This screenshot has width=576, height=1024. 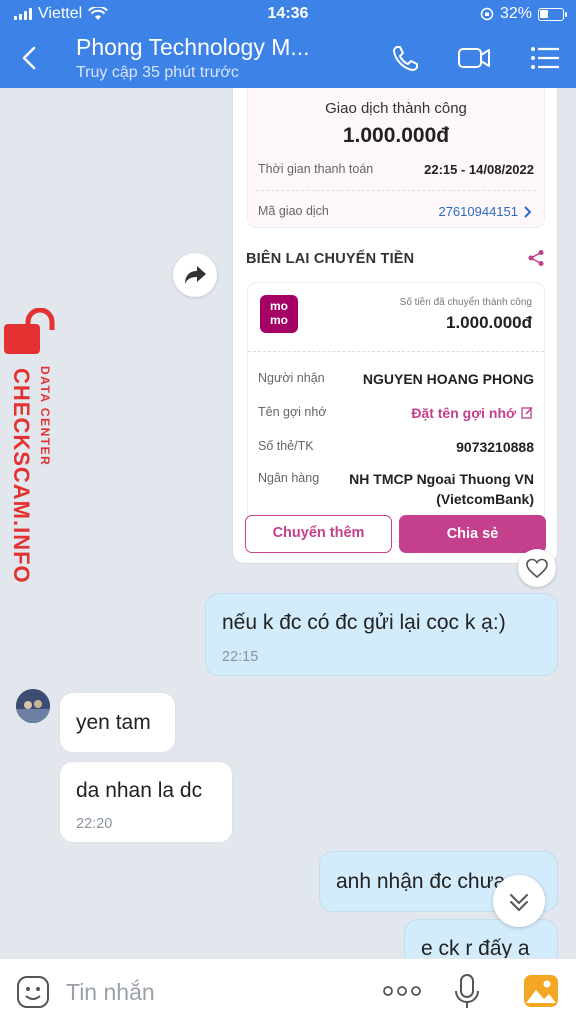 I want to click on watermark-sub: DATA CENTER, so click(x=45, y=416).